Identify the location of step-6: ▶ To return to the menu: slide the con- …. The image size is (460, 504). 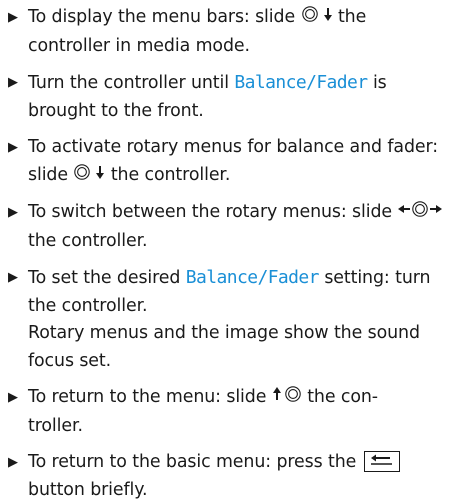
(230, 412).